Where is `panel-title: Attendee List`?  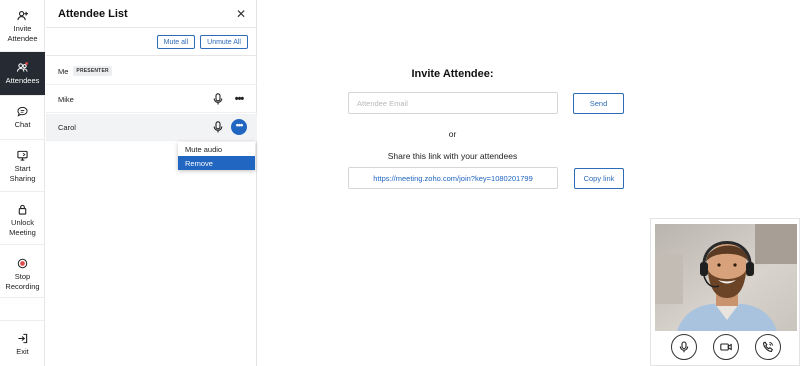 panel-title: Attendee List is located at coordinates (93, 13).